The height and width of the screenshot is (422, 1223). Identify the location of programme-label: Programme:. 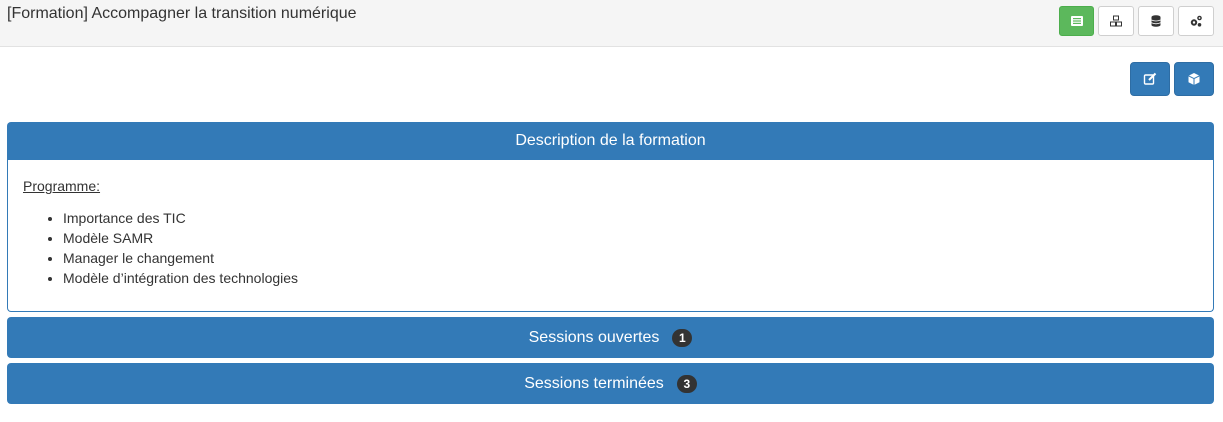
(62, 186).